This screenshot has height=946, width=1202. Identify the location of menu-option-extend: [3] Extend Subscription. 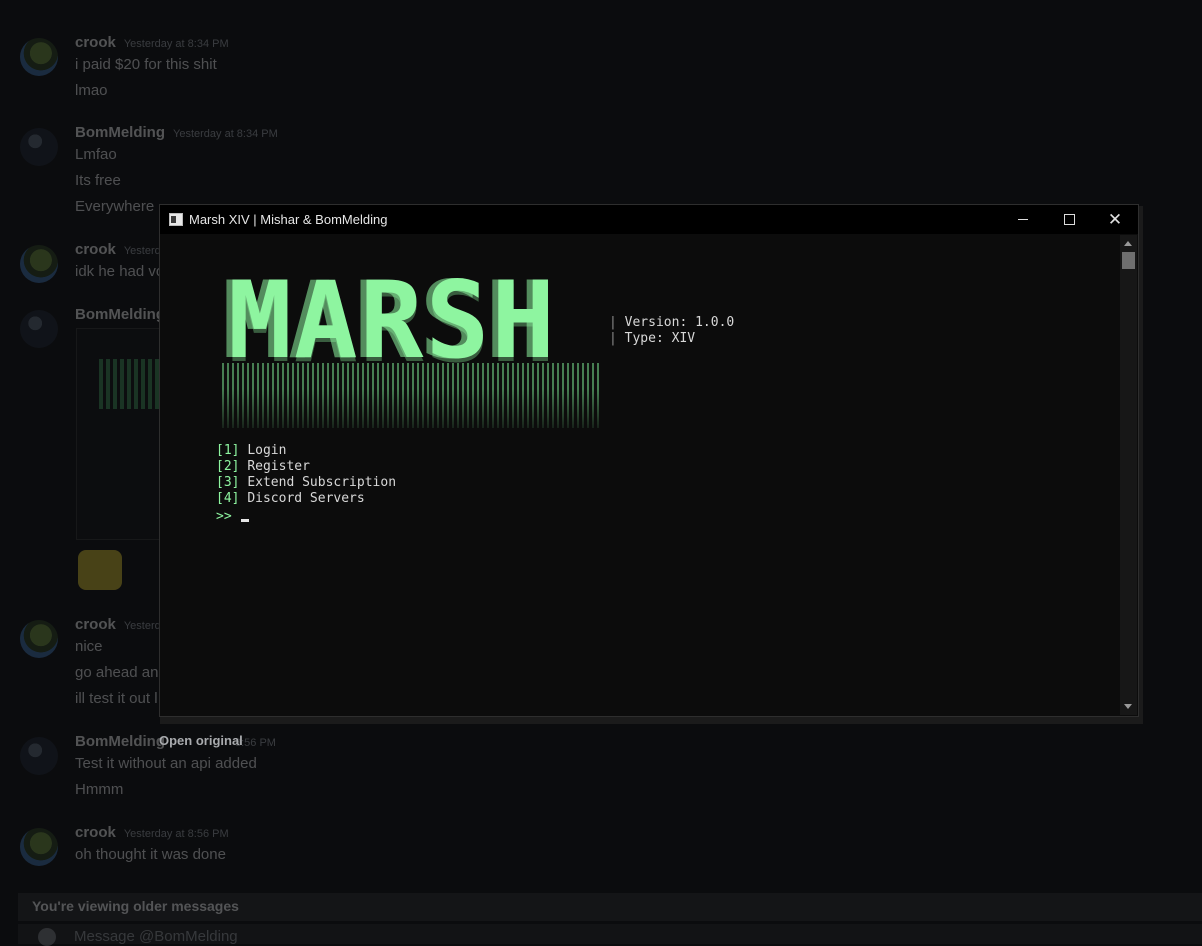
(306, 482).